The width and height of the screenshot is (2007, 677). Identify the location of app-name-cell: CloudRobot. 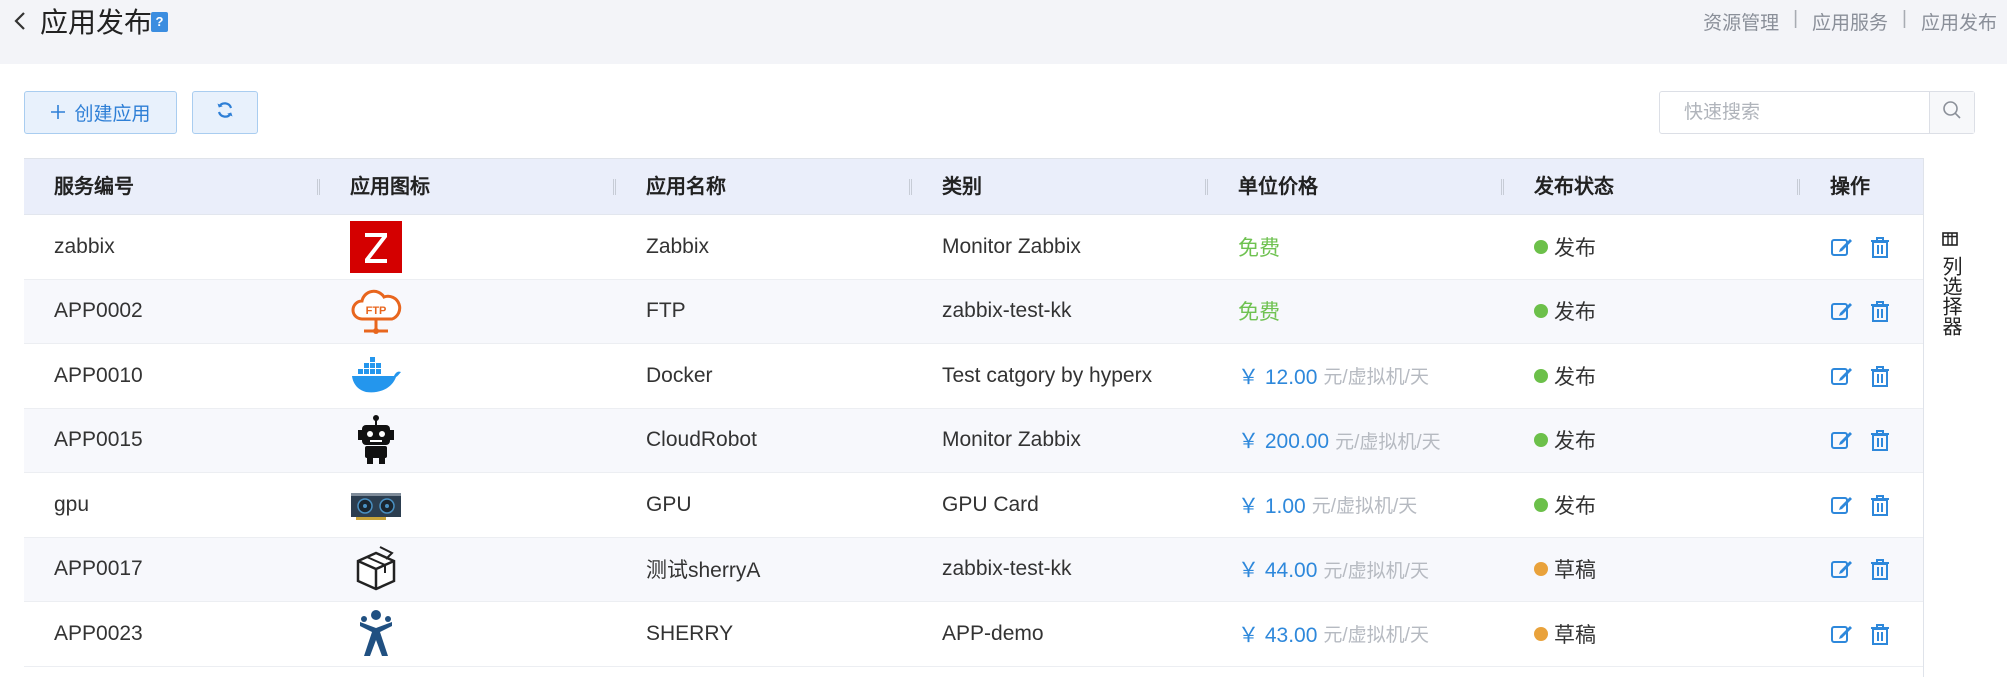
(701, 440).